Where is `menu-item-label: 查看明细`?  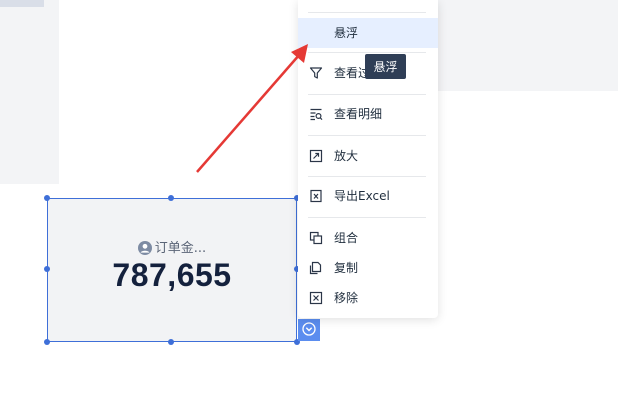 menu-item-label: 查看明细 is located at coordinates (358, 114).